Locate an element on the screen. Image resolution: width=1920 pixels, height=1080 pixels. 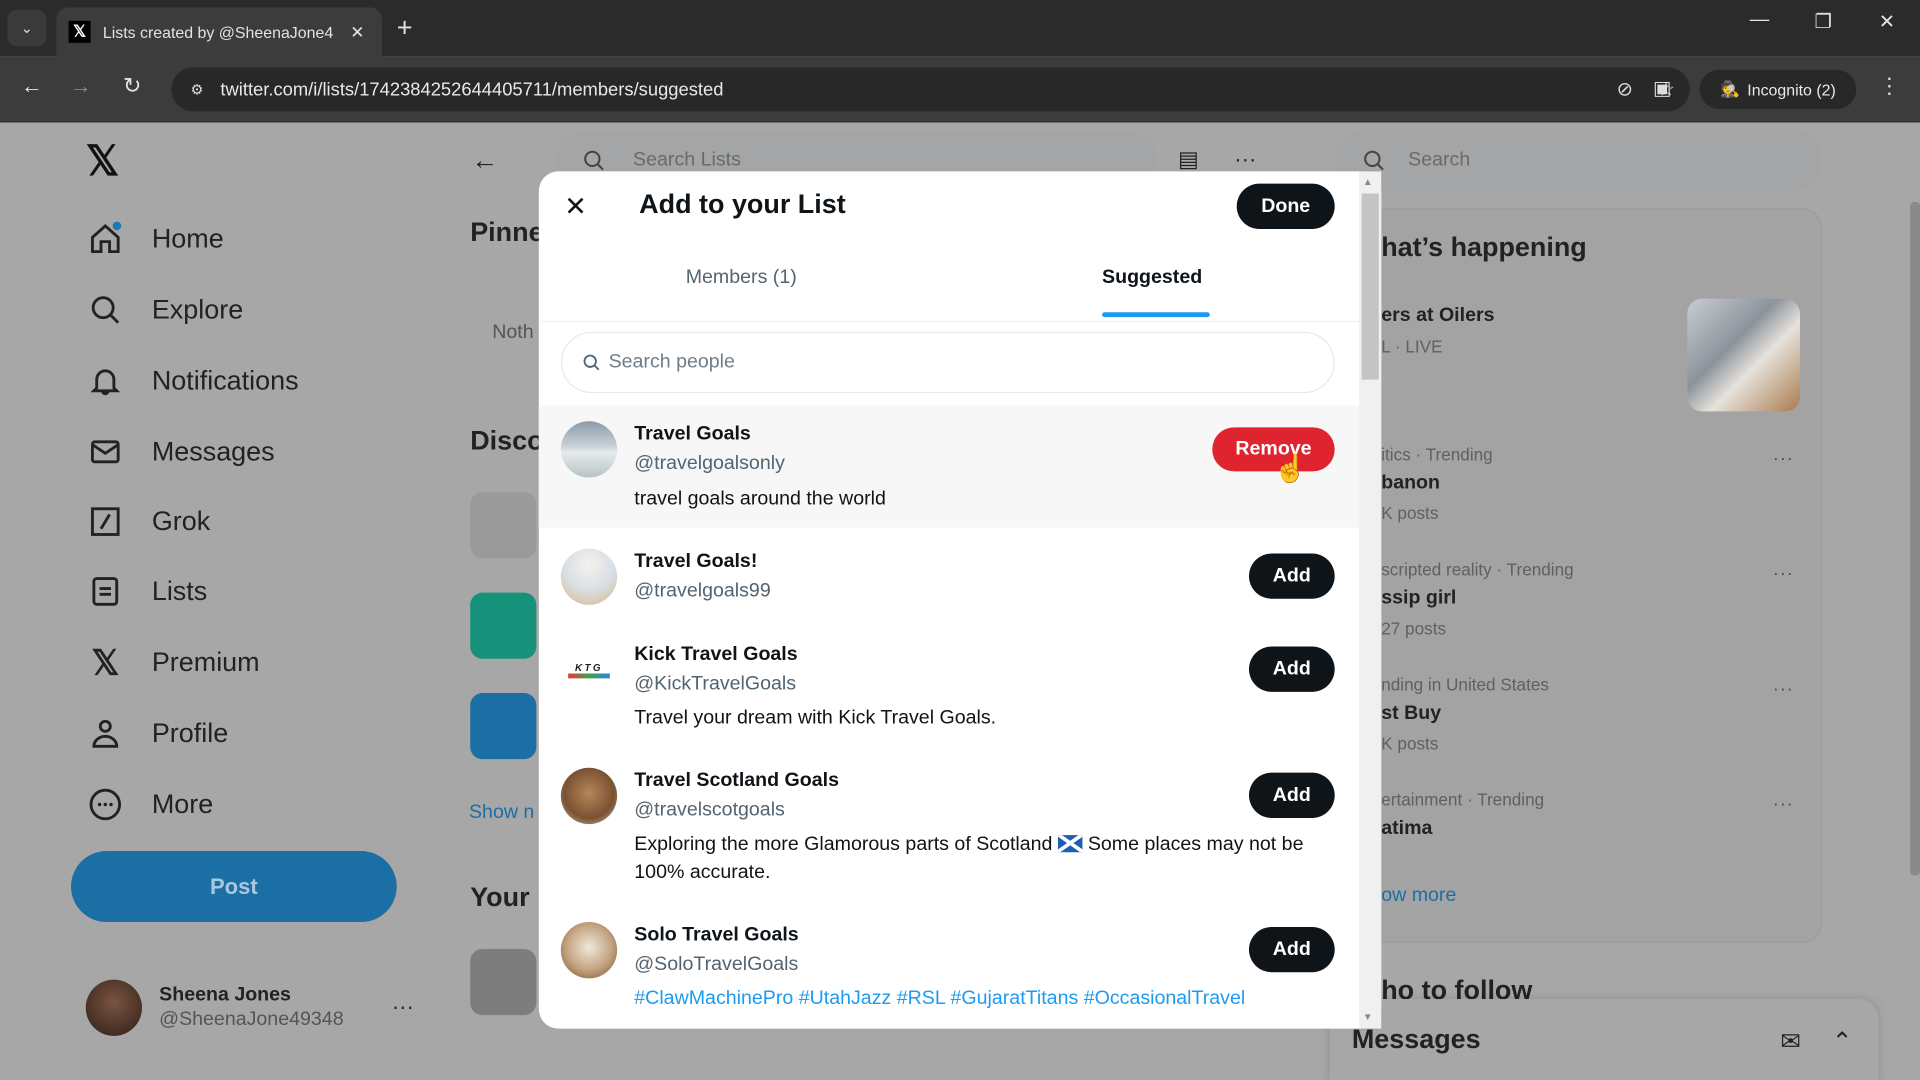
sidebar-item-home: Home is located at coordinates (155, 238).